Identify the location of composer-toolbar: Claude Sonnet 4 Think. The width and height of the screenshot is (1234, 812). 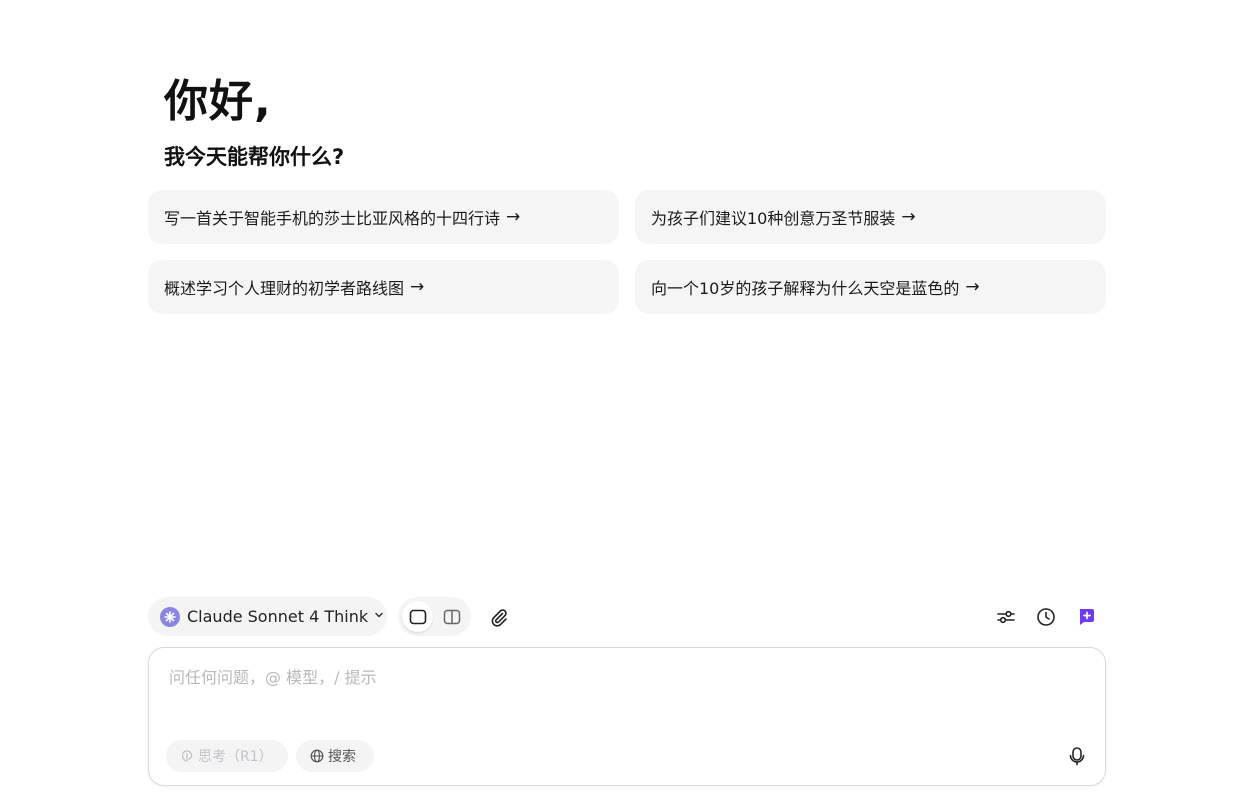
(627, 617).